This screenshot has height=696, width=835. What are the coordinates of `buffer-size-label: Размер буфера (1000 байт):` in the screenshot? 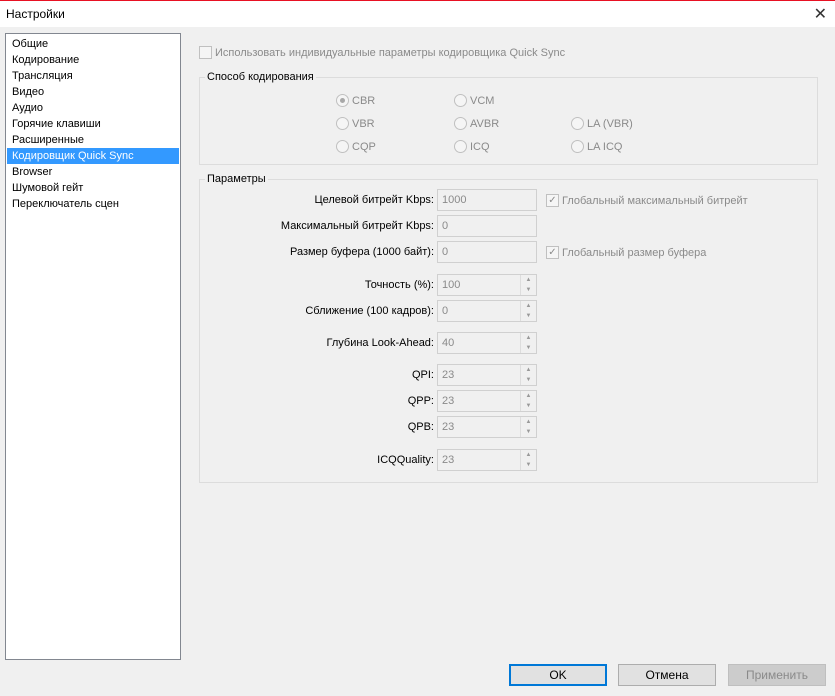 It's located at (361, 252).